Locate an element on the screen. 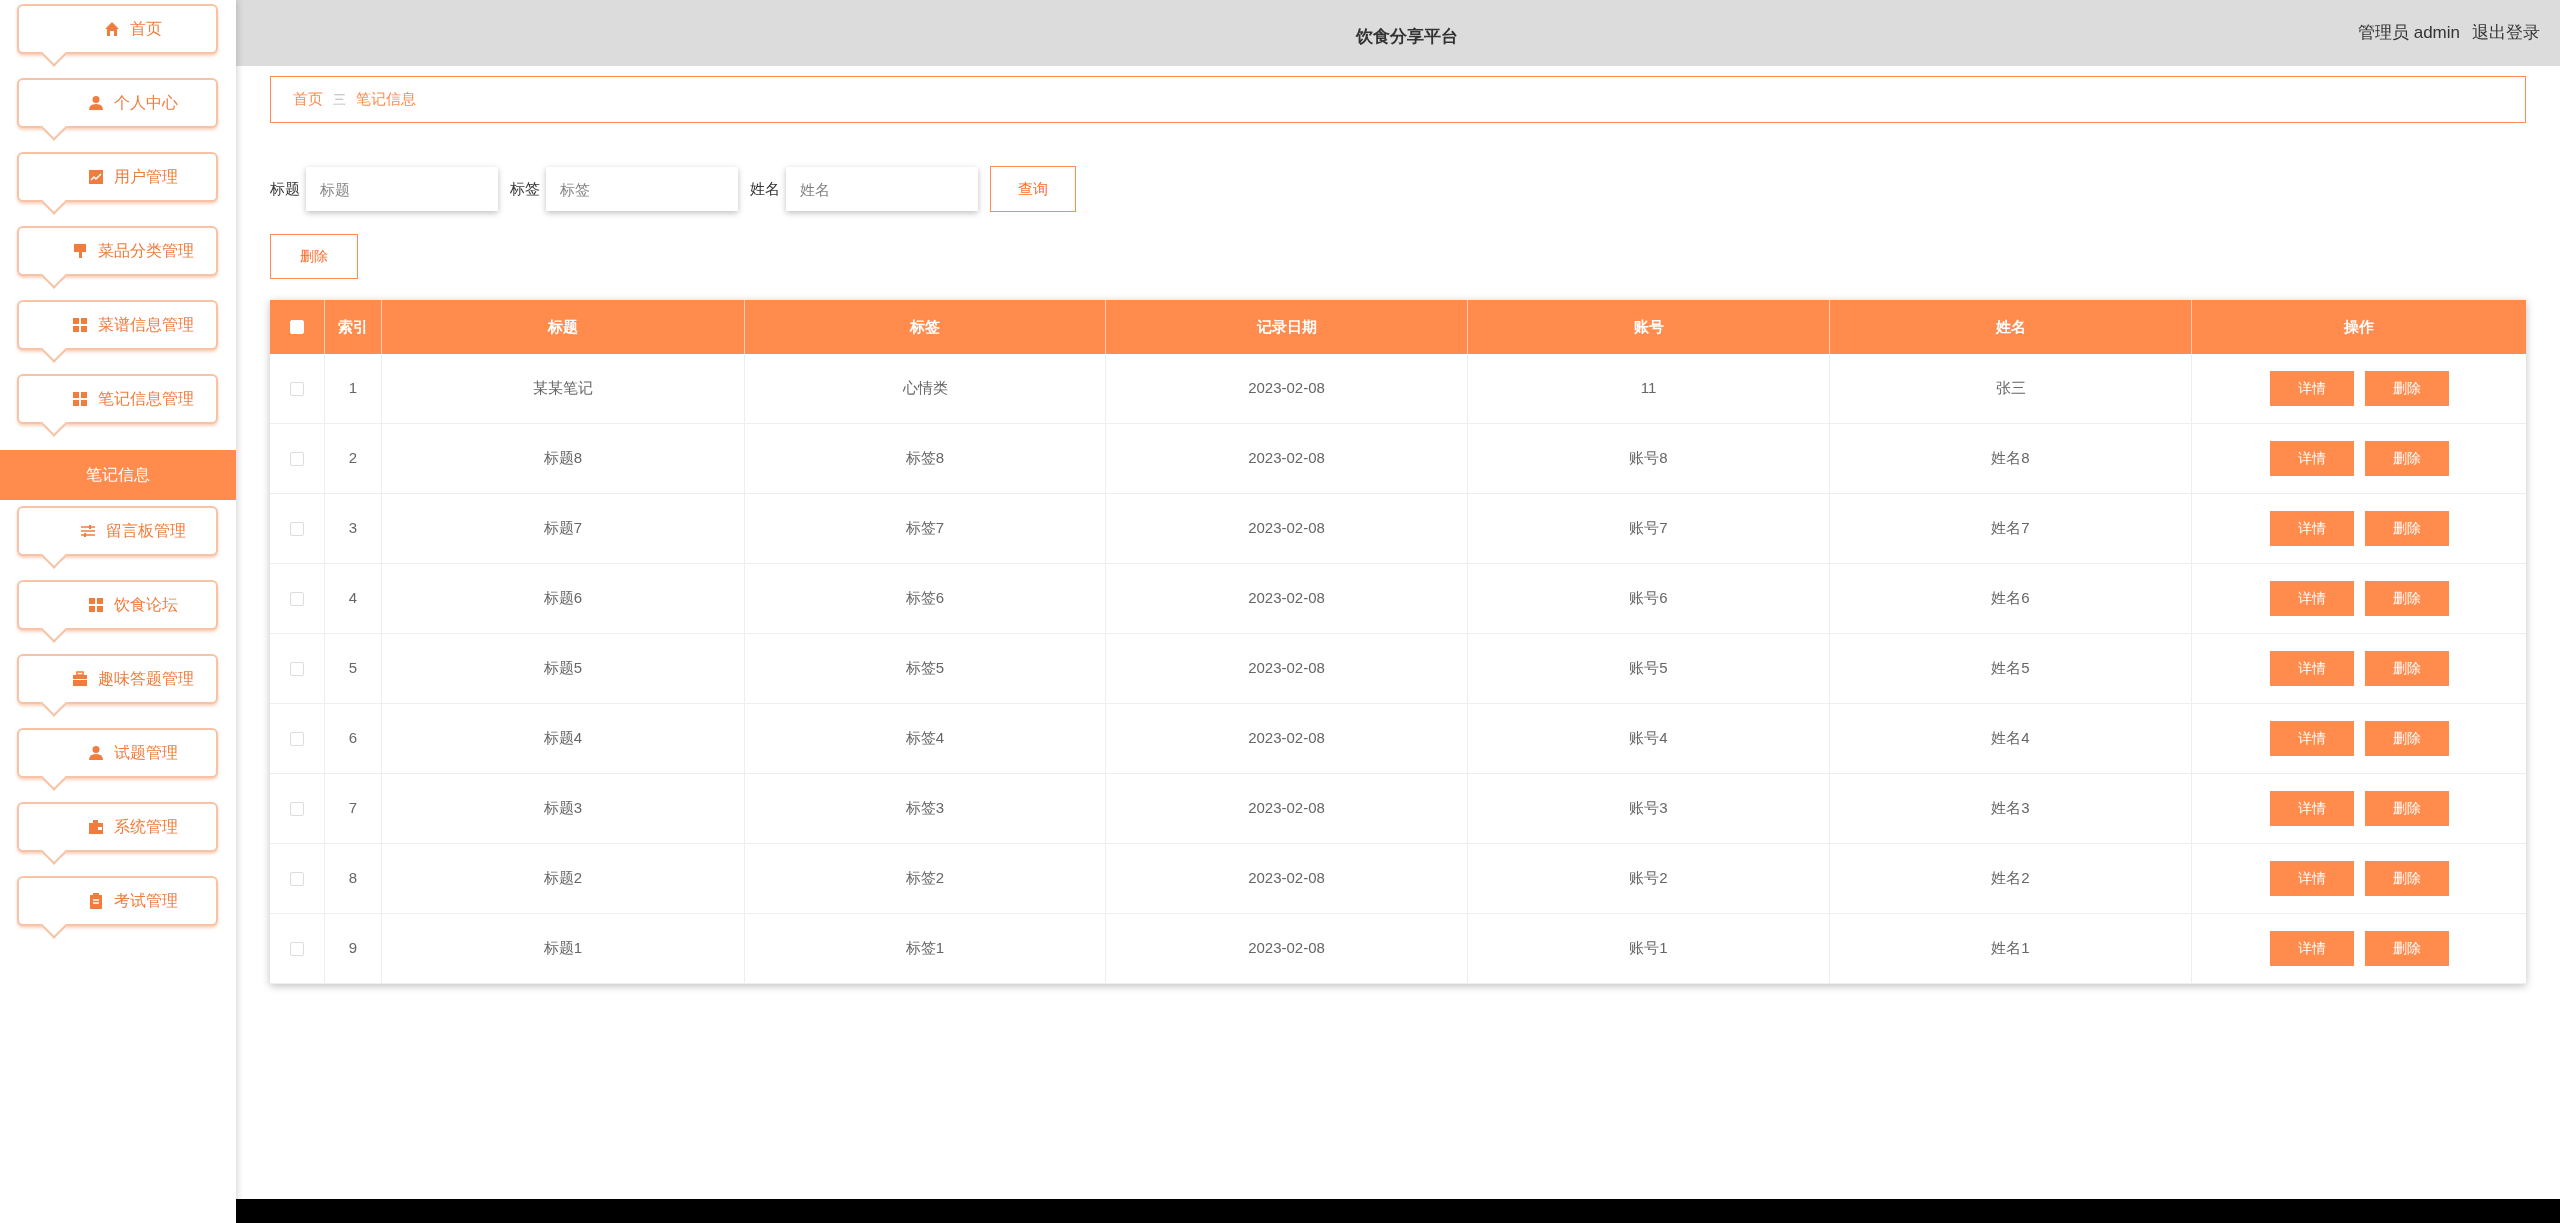 The height and width of the screenshot is (1223, 2560). column-header: 姓名 is located at coordinates (2010, 326).